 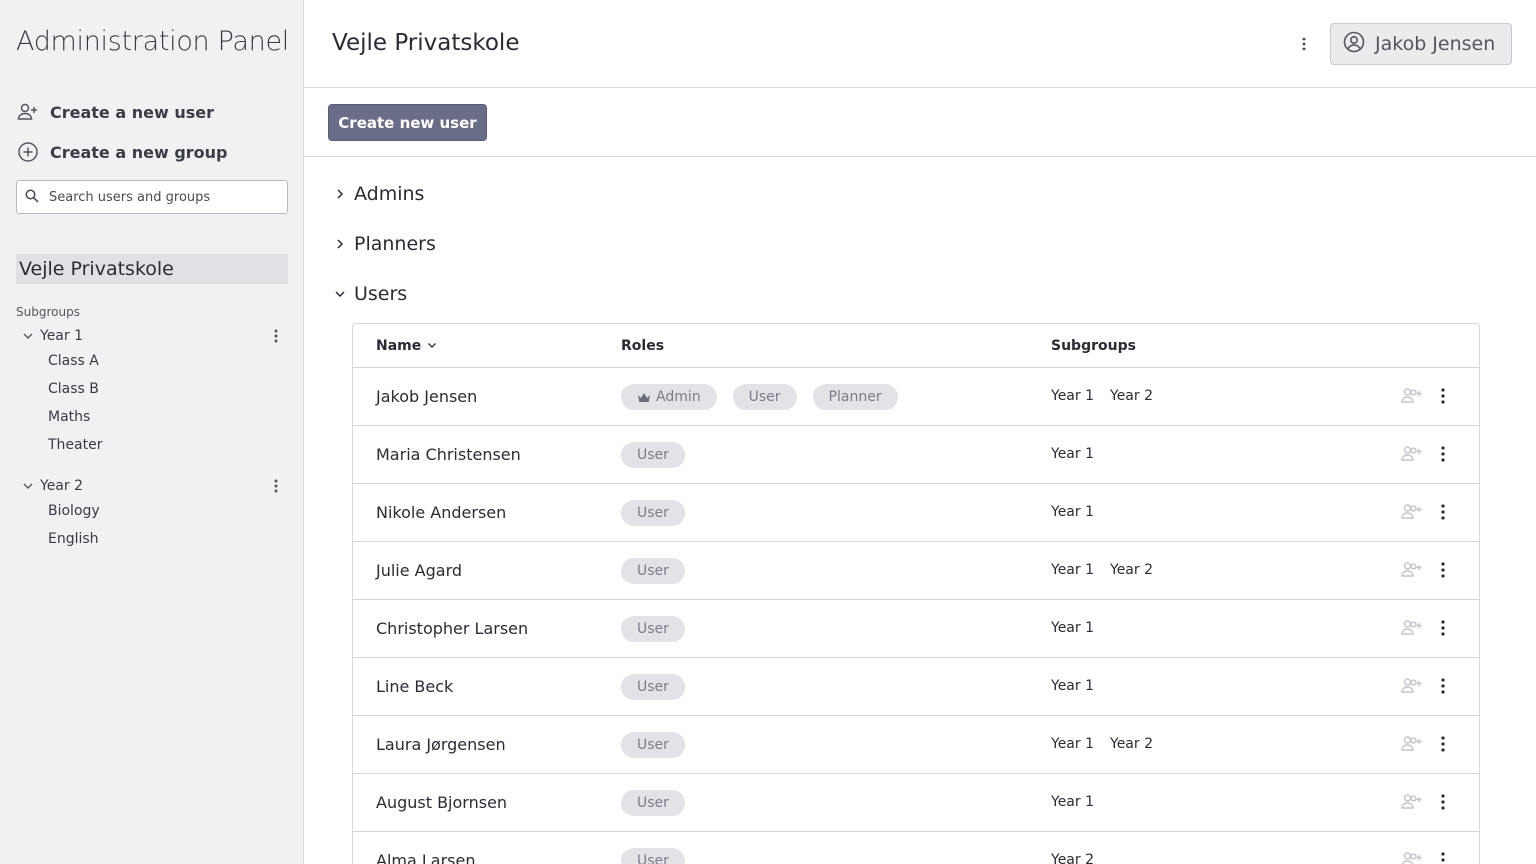 What do you see at coordinates (154, 486) in the screenshot?
I see `sidebar-group-year-2: Year 2` at bounding box center [154, 486].